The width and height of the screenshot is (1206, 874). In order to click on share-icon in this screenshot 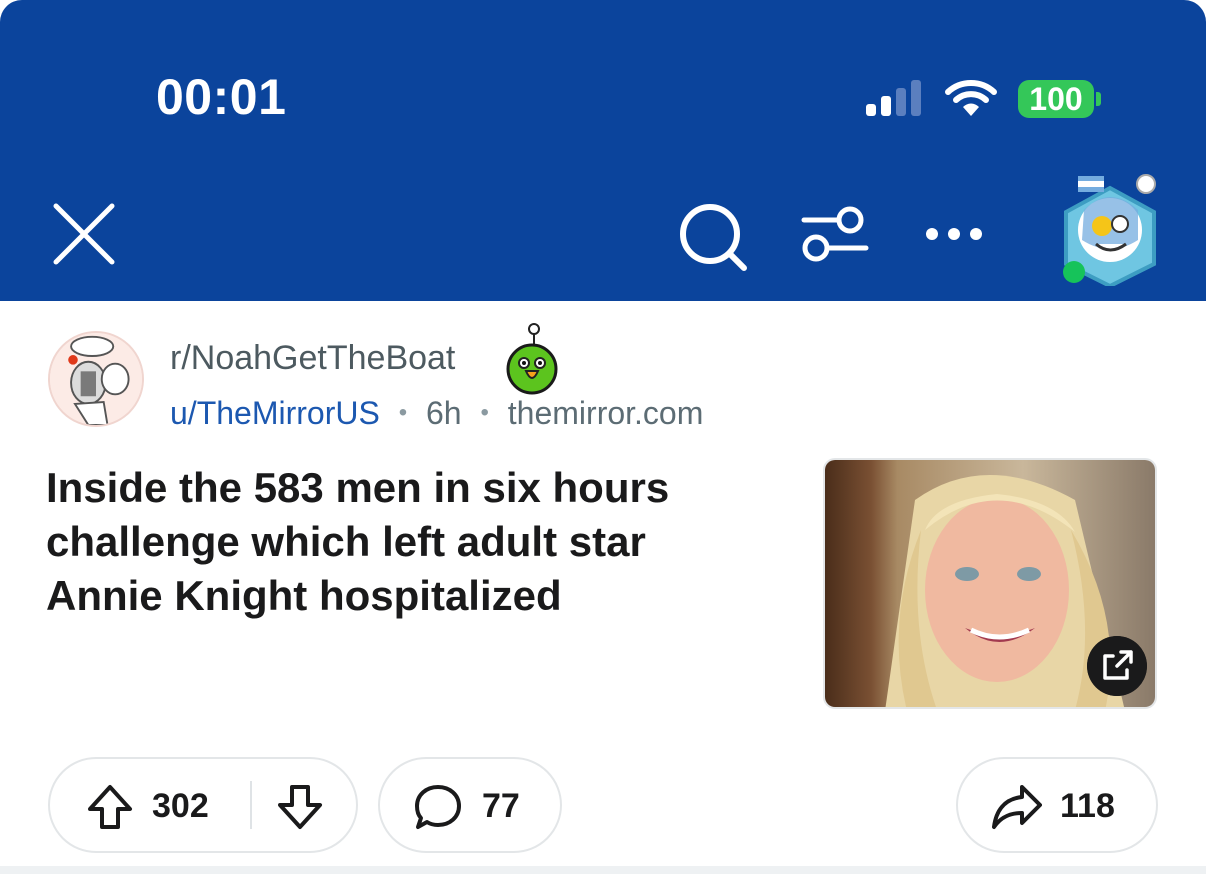, I will do `click(1017, 807)`.